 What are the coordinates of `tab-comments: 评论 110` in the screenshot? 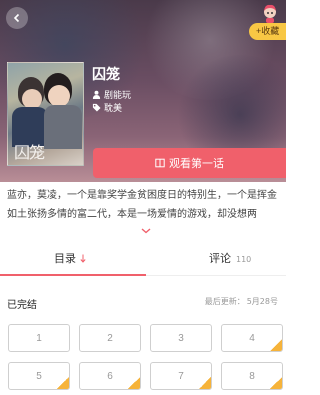 It's located at (230, 258).